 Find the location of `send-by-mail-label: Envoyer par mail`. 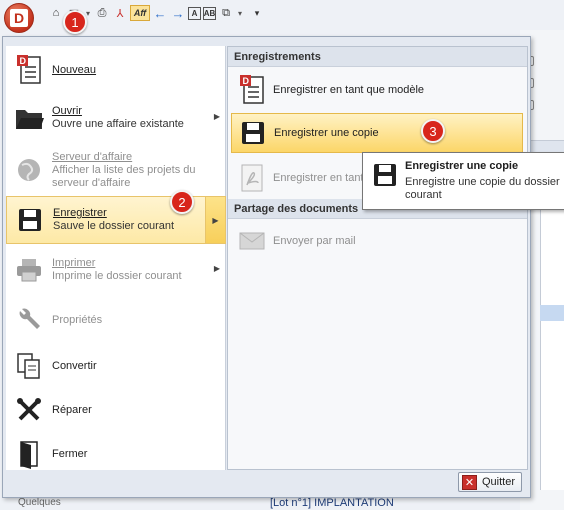

send-by-mail-label: Envoyer par mail is located at coordinates (314, 241).